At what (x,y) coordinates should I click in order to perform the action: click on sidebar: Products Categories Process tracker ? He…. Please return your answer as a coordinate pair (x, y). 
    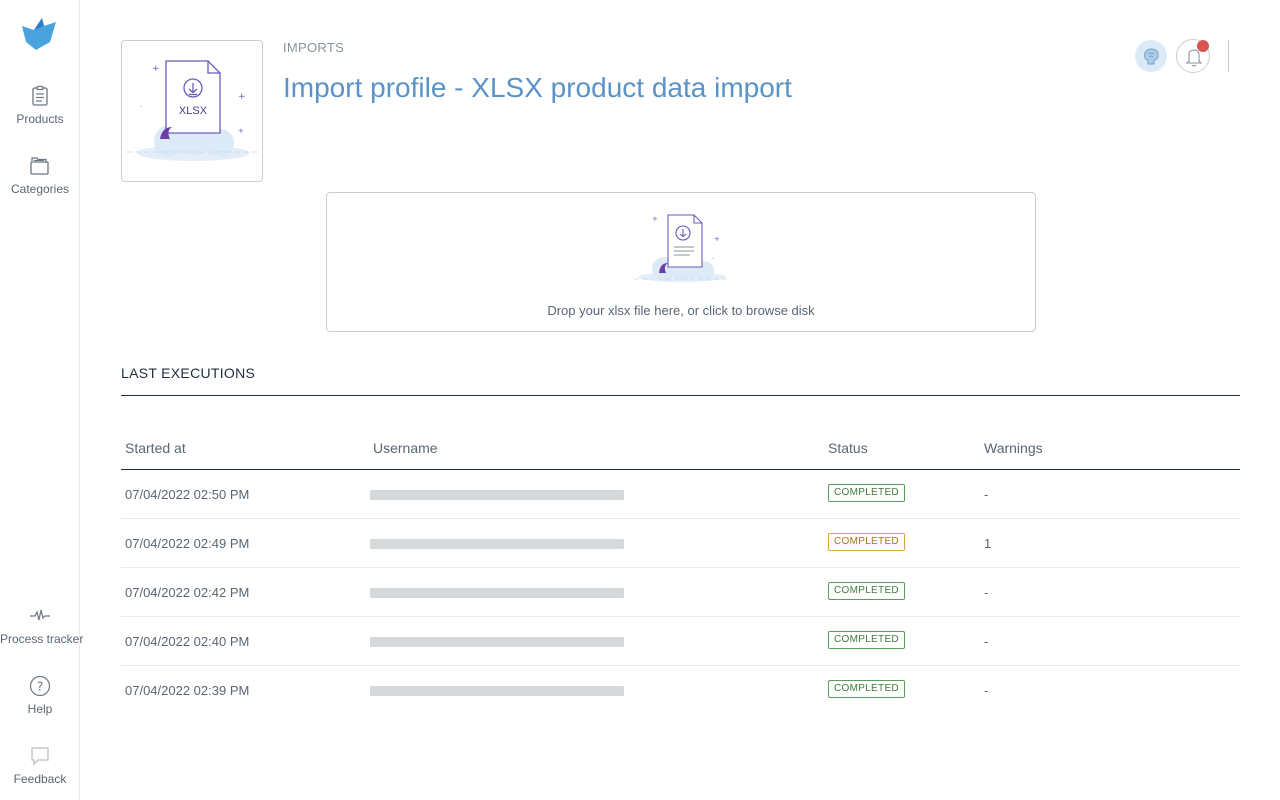
    Looking at the image, I should click on (42, 400).